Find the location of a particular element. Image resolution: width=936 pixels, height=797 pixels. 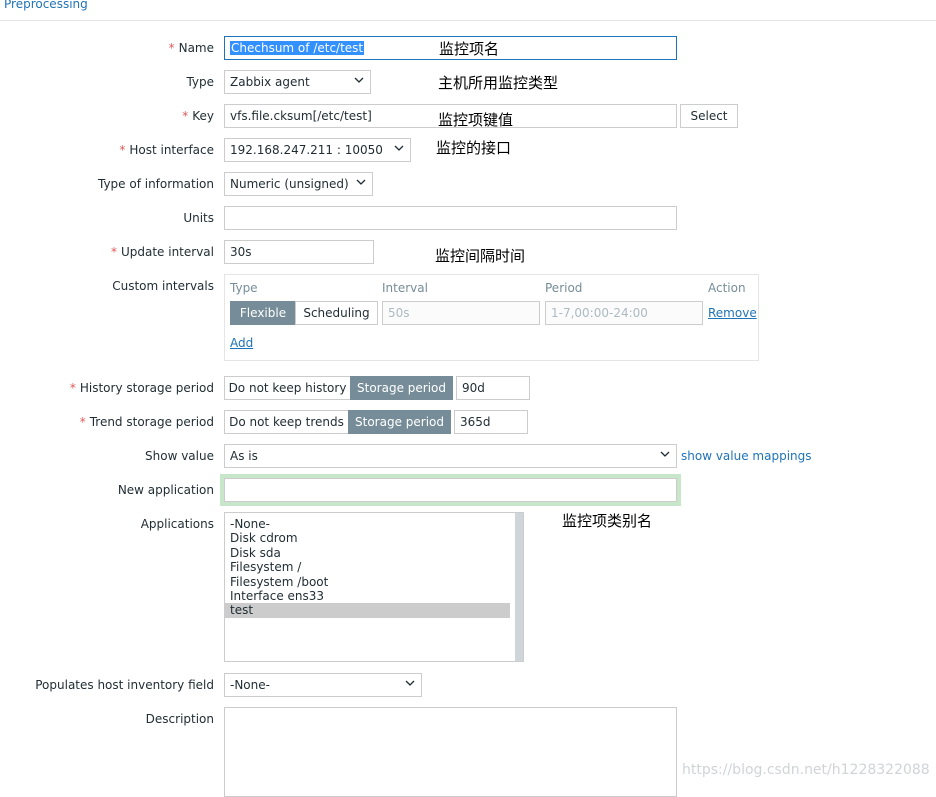

name-label: * Name is located at coordinates (191, 48).